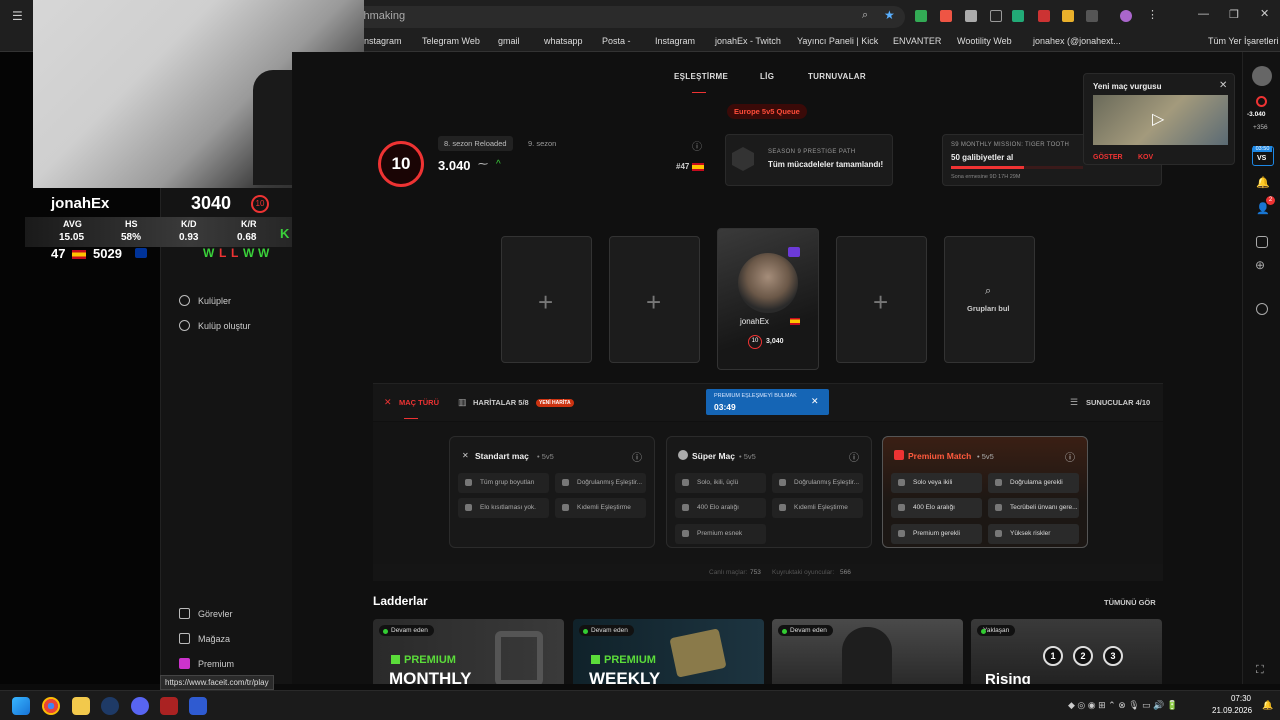  What do you see at coordinates (683, 455) in the screenshot?
I see `super-match-icon` at bounding box center [683, 455].